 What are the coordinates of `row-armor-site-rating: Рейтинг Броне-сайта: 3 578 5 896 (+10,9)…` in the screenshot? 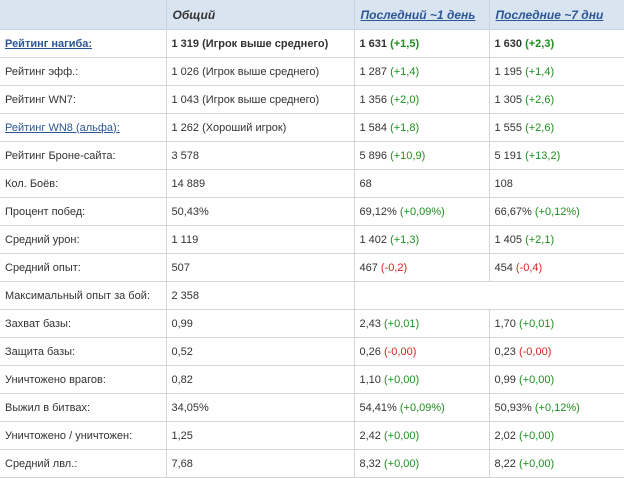 It's located at (312, 155).